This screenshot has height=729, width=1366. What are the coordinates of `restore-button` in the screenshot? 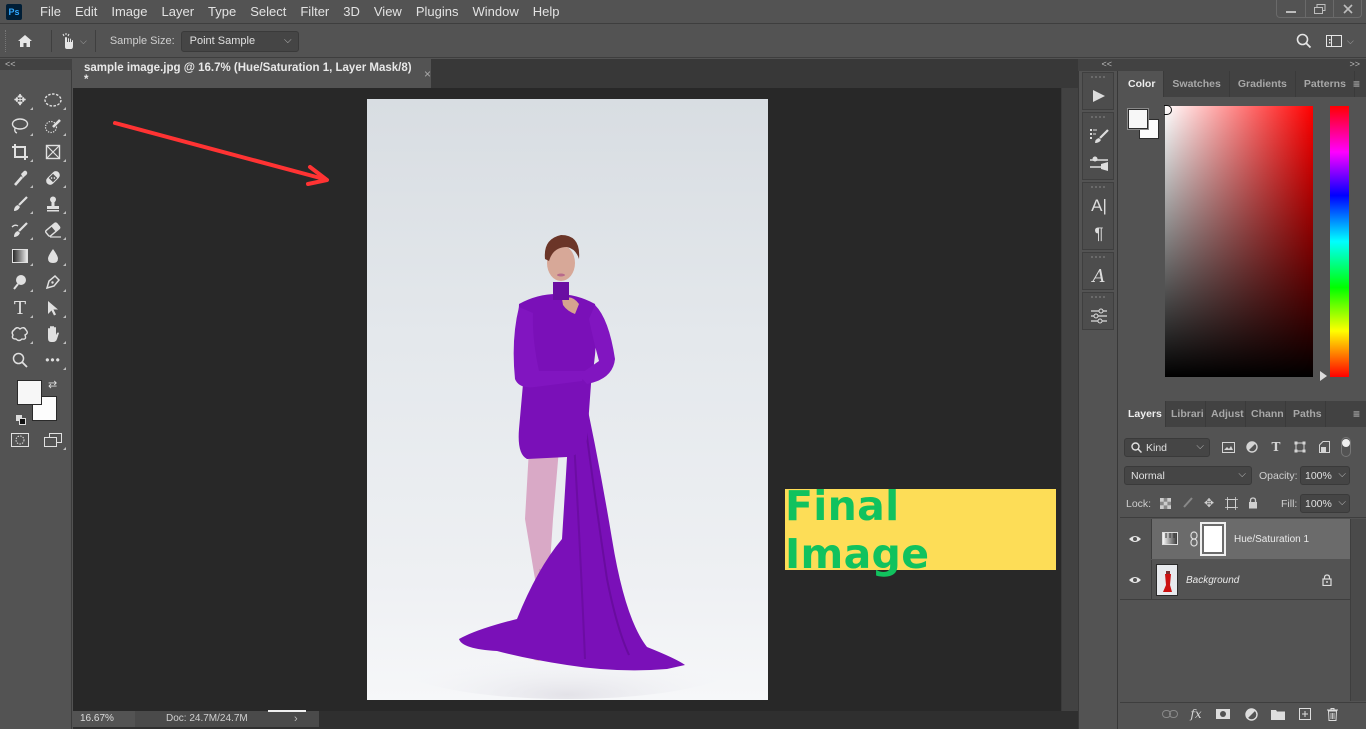 It's located at (1319, 9).